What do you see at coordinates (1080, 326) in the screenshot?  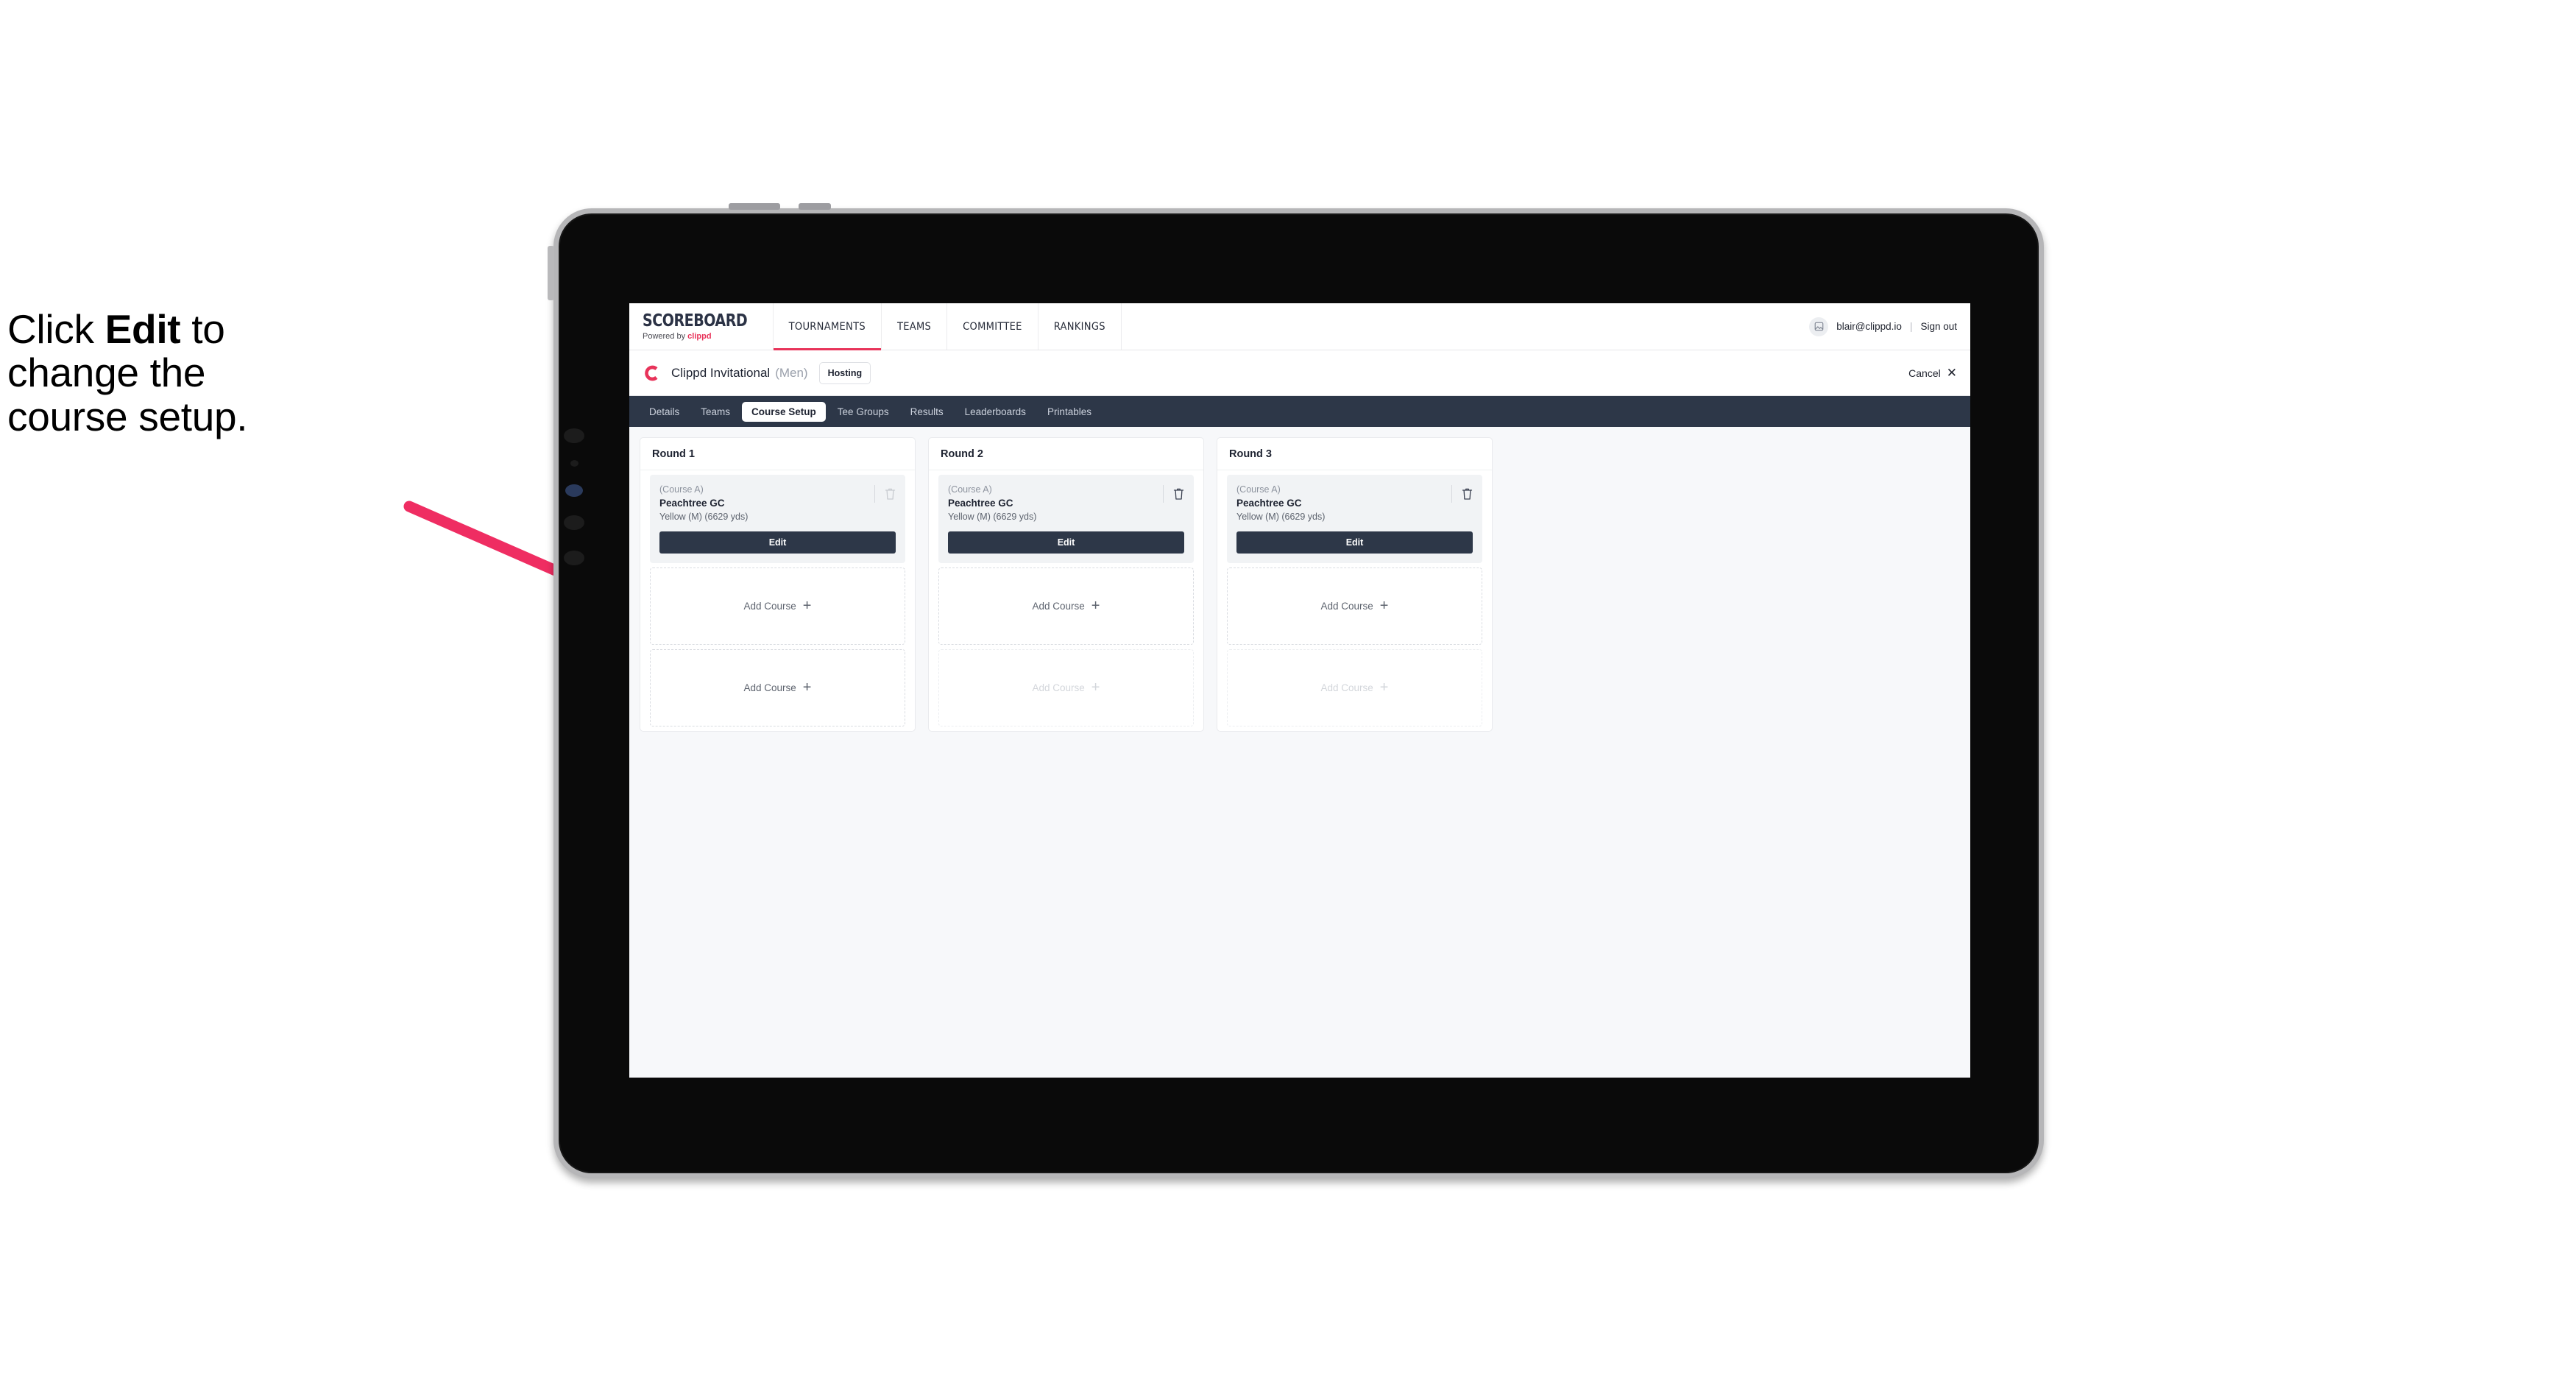 I see `nav-link-rankings: RANKINGS` at bounding box center [1080, 326].